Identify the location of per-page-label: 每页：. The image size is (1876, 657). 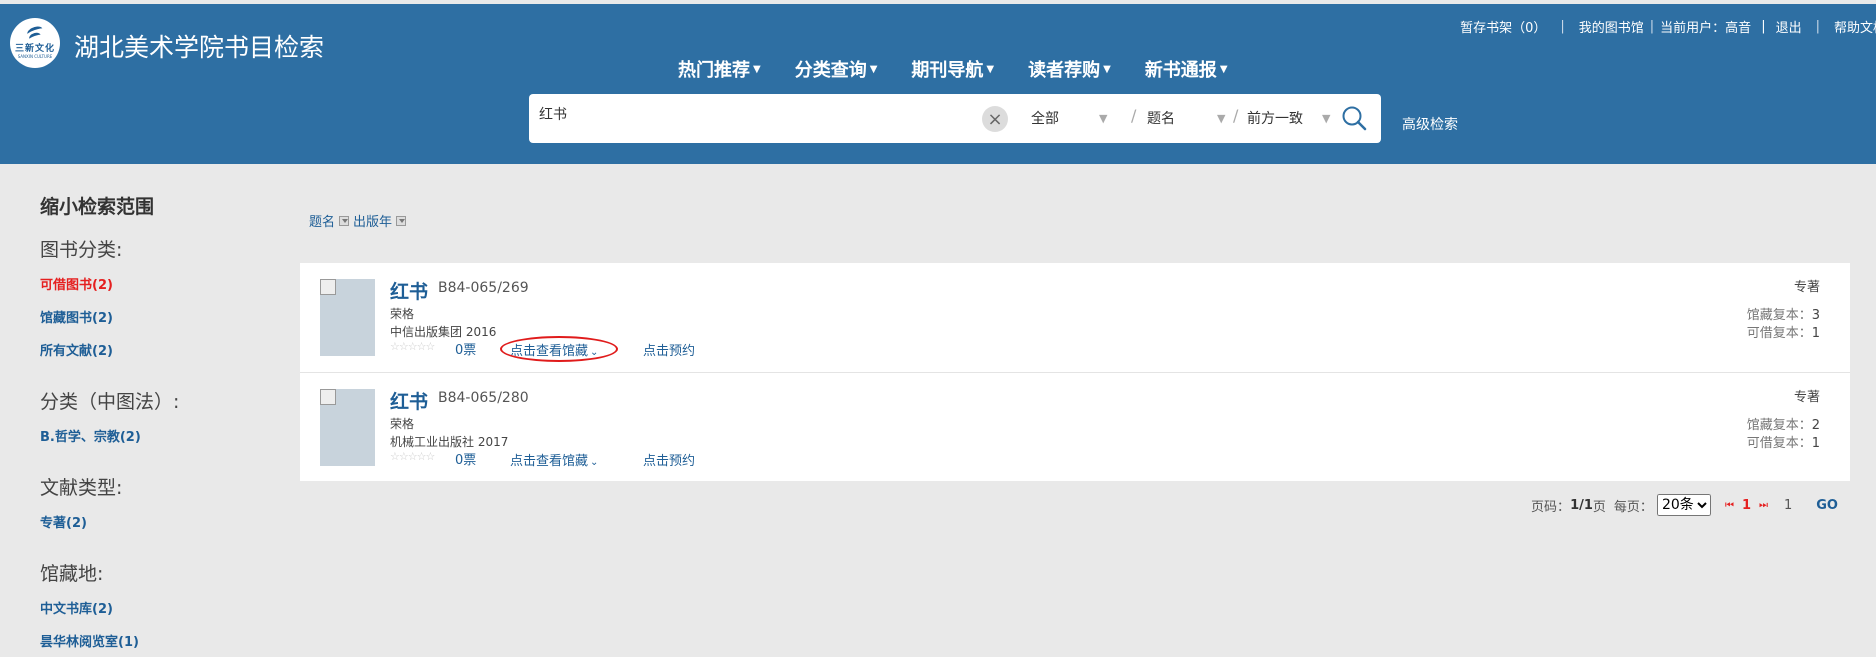
(1633, 507).